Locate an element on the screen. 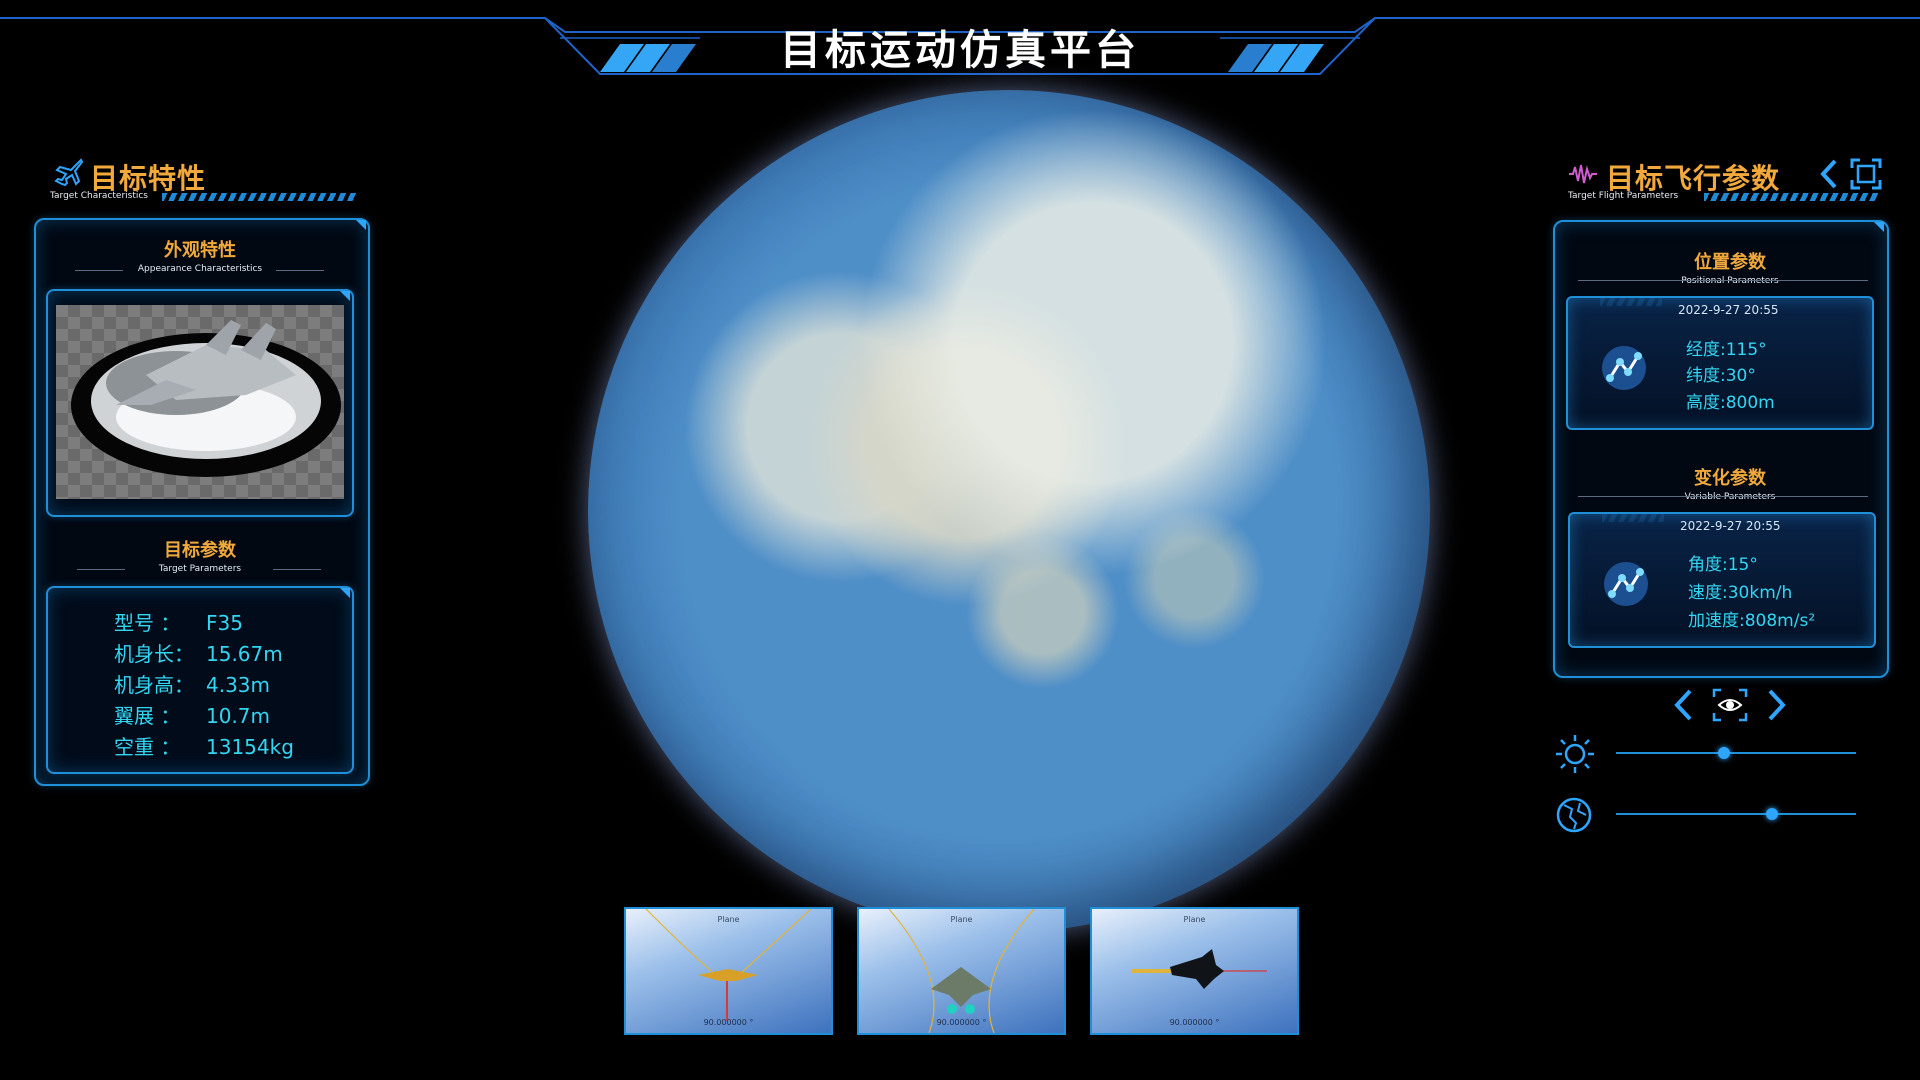  param-value: F35 is located at coordinates (224, 623).